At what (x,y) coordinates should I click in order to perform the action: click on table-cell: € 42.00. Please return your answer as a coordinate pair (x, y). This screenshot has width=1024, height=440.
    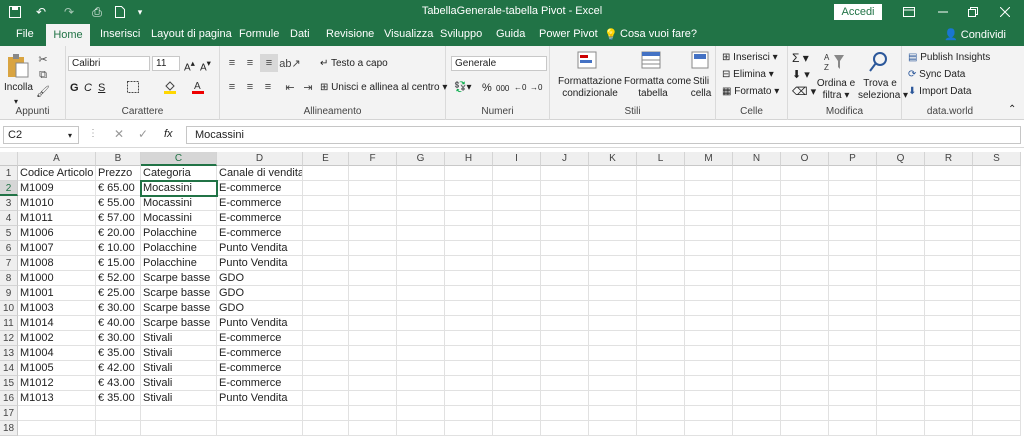
    Looking at the image, I should click on (118, 368).